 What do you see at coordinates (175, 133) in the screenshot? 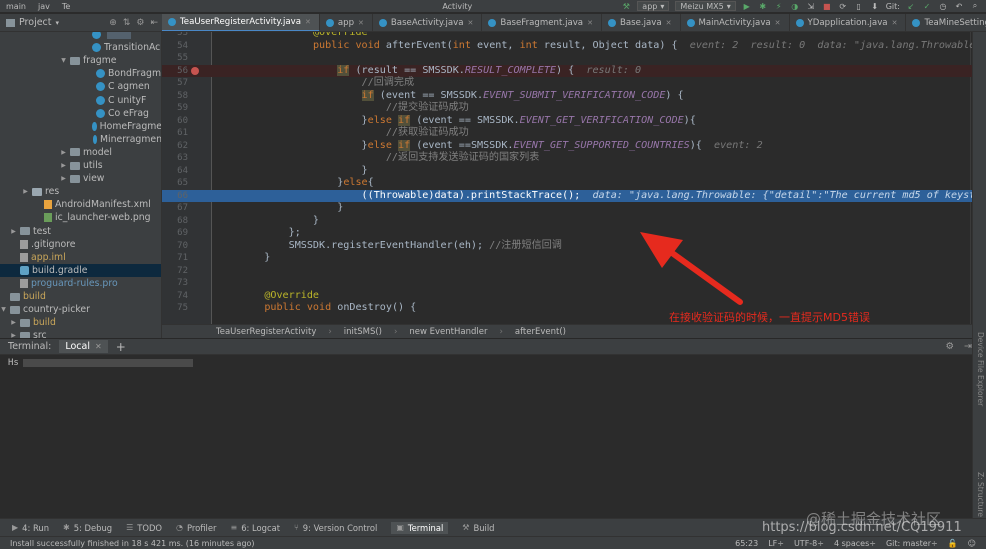
I see `line-number: 61` at bounding box center [175, 133].